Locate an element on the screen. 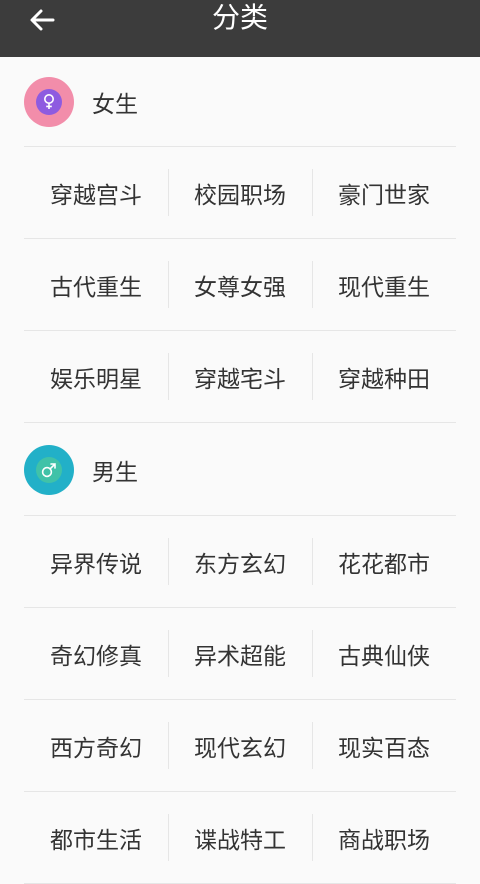 This screenshot has height=884, width=480. category-label: 古典仙侠 is located at coordinates (384, 656).